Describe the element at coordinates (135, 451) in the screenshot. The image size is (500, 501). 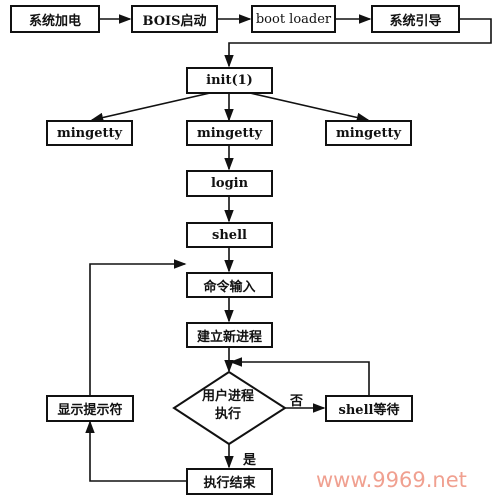
I see `arrow-end-prompt` at that location.